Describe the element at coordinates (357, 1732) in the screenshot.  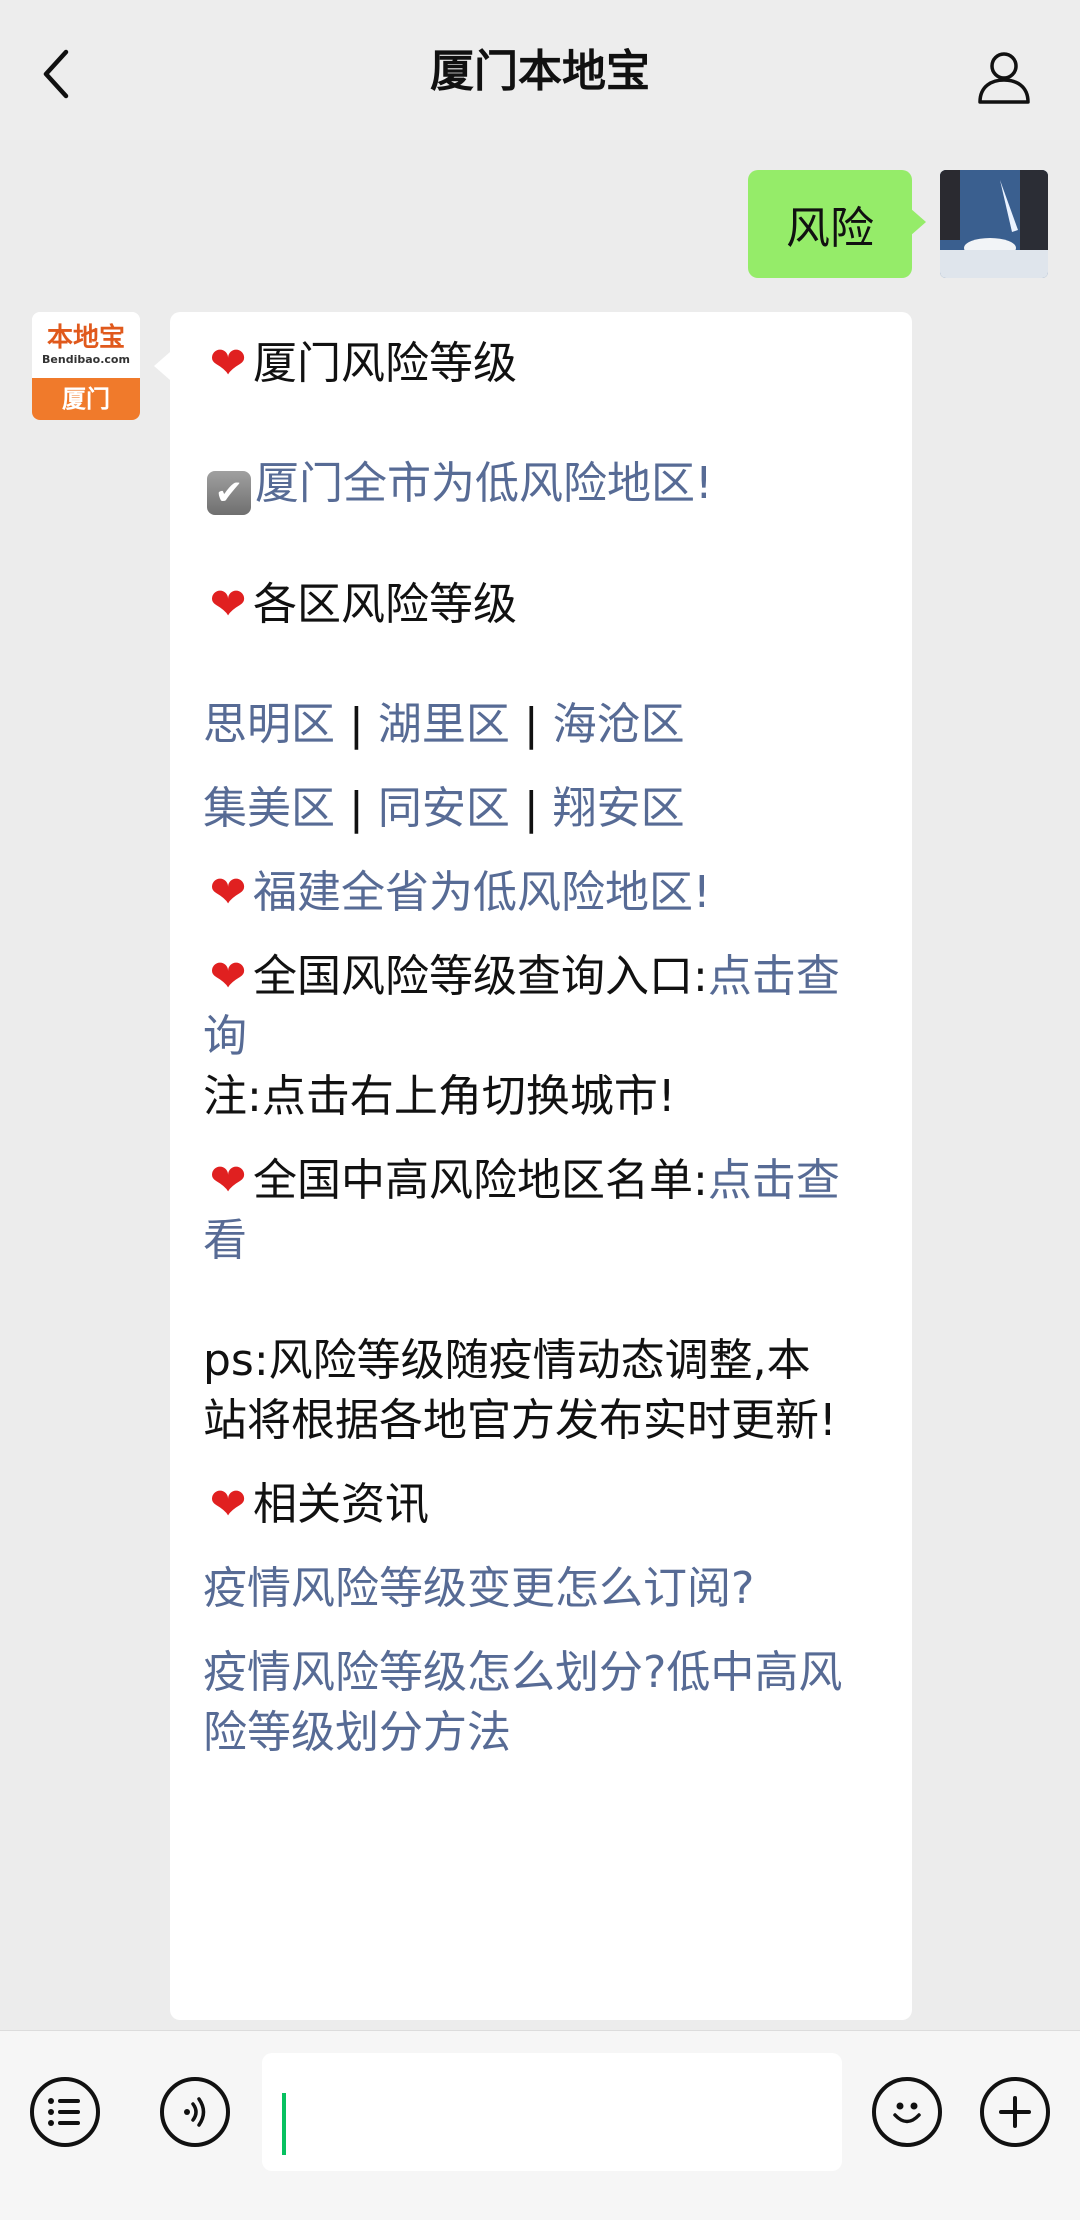
I see `related-link-classification-cont: 险等级划分方法` at that location.